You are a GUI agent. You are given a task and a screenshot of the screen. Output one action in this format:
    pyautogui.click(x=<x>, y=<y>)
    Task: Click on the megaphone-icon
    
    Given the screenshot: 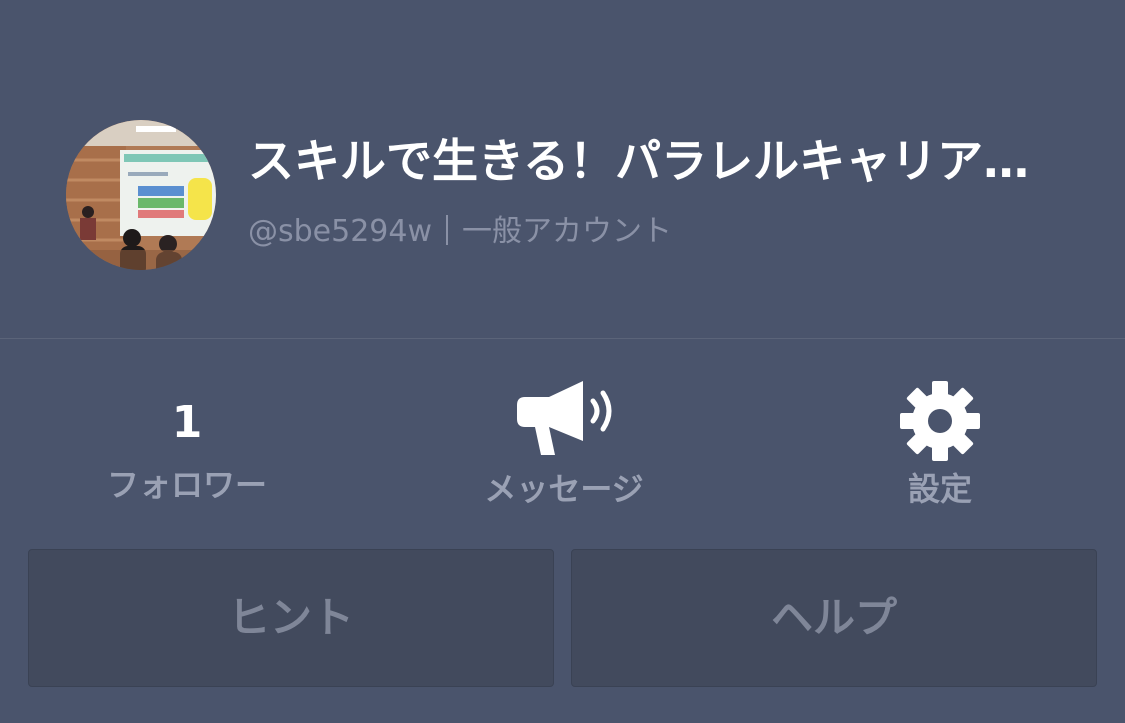 What is the action you would take?
    pyautogui.click(x=564, y=421)
    